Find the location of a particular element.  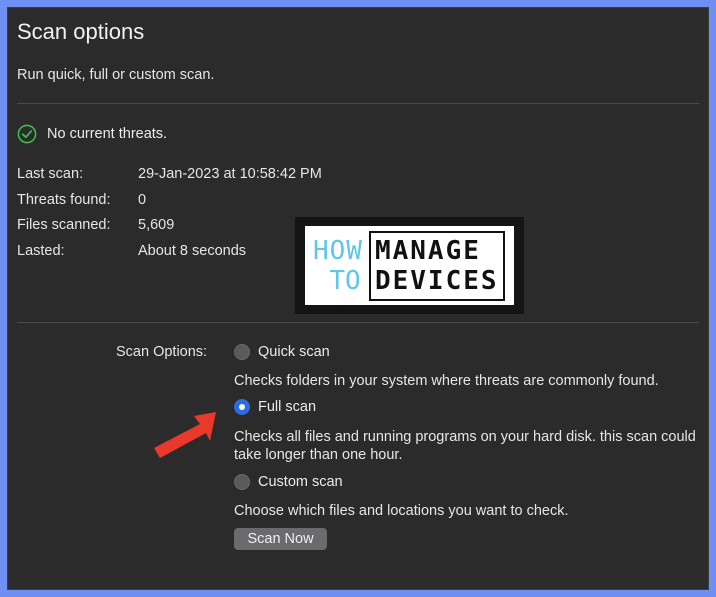

radio-quick-scan: Quick scan is located at coordinates (282, 352).